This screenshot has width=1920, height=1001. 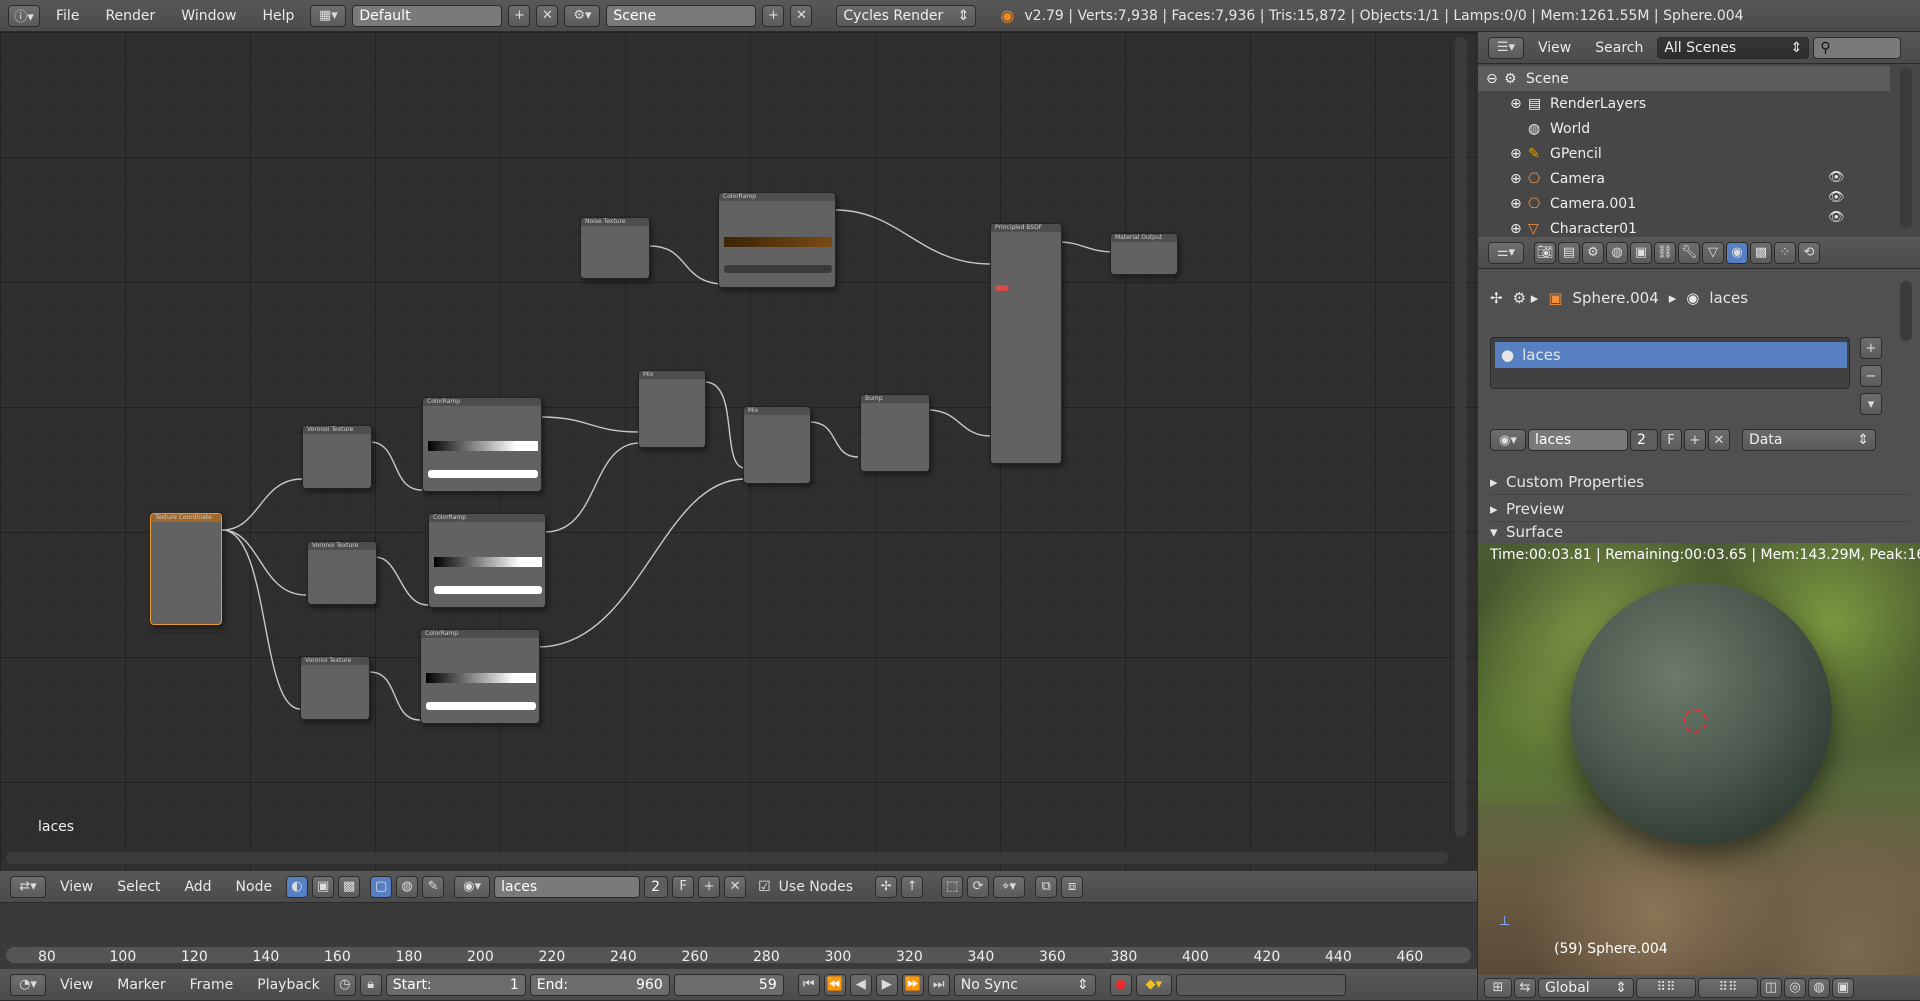 I want to click on outliner-editor-type-icon: ☰▾, so click(x=1506, y=47).